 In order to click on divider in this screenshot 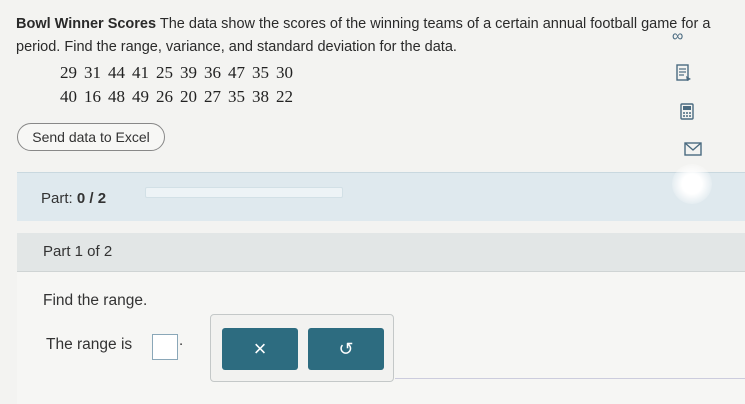, I will do `click(570, 378)`.